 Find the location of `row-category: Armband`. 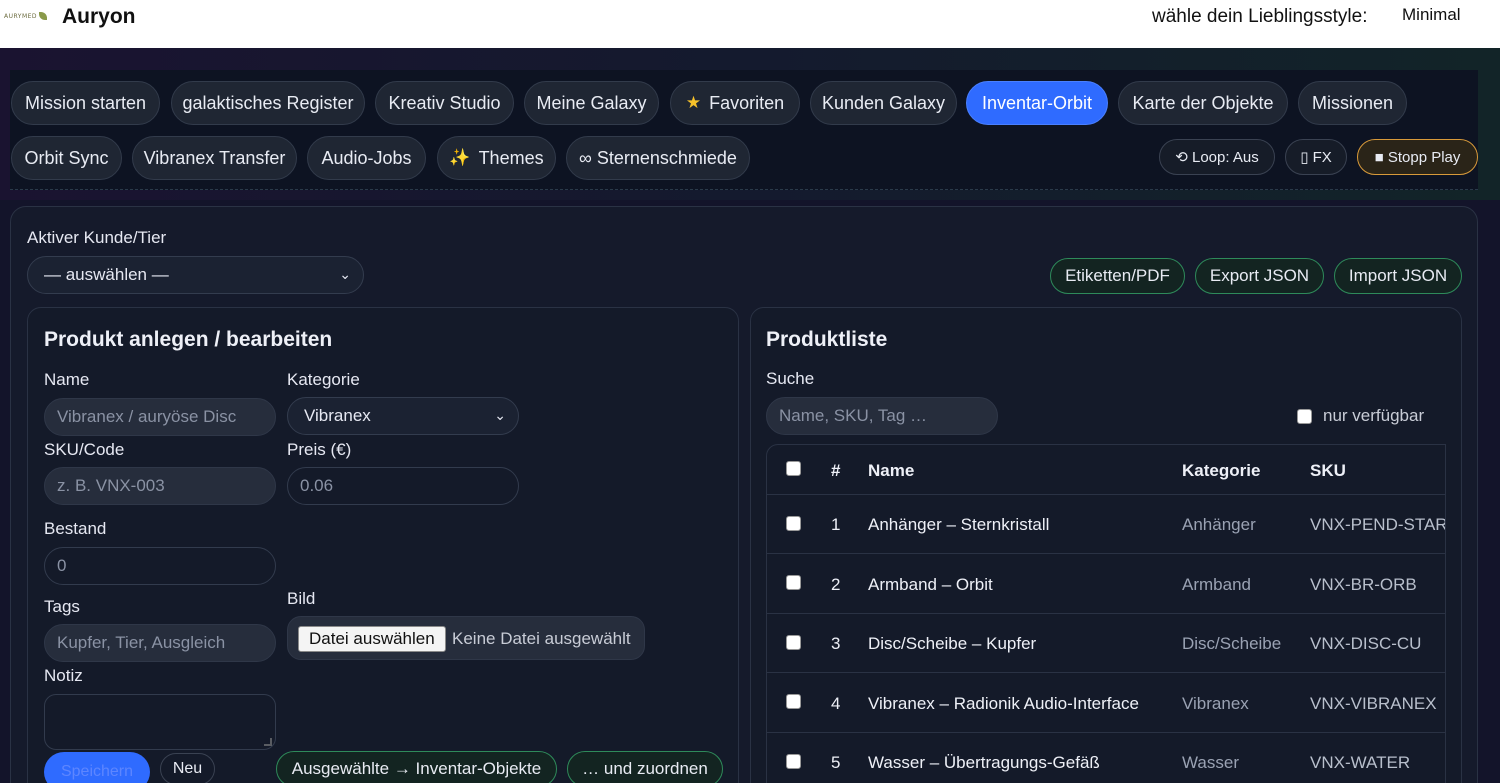

row-category: Armband is located at coordinates (1216, 584).